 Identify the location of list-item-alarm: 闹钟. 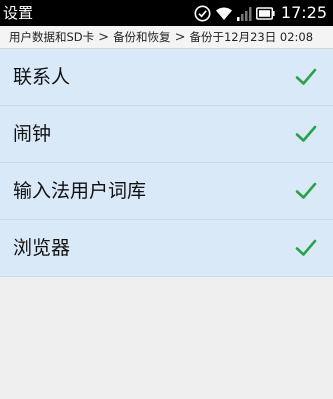
(166, 134).